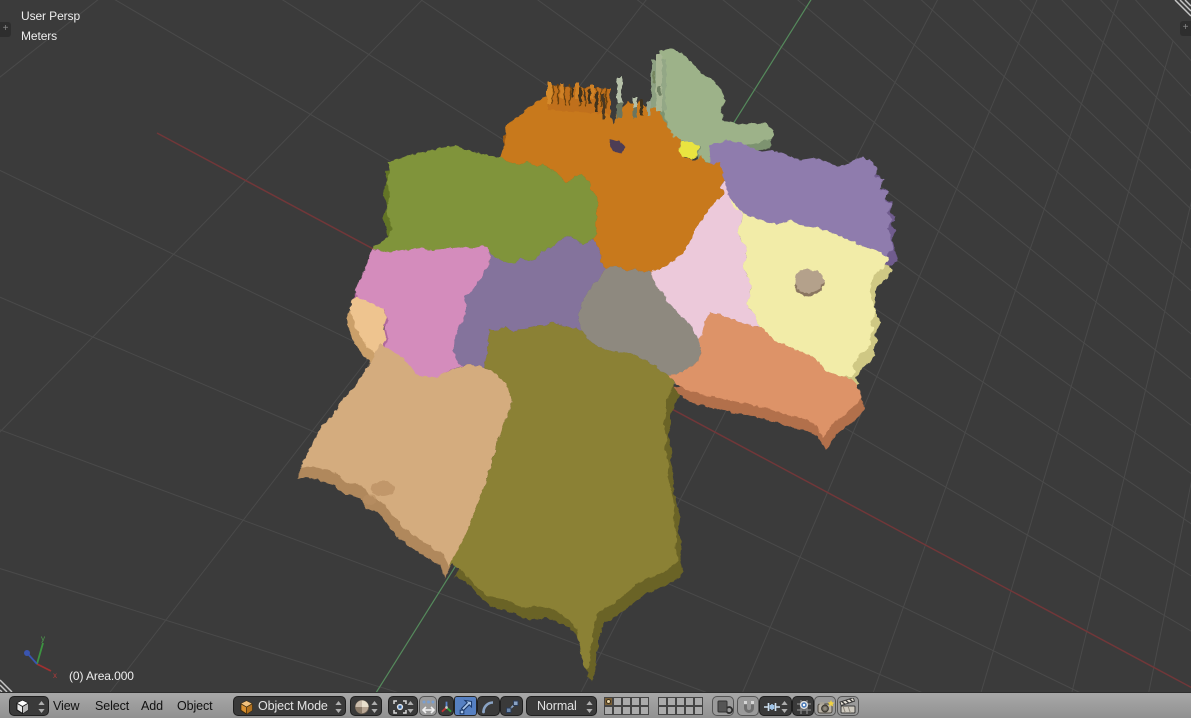 The width and height of the screenshot is (1191, 718). Describe the element at coordinates (43, 638) in the screenshot. I see `svg-text: y` at that location.